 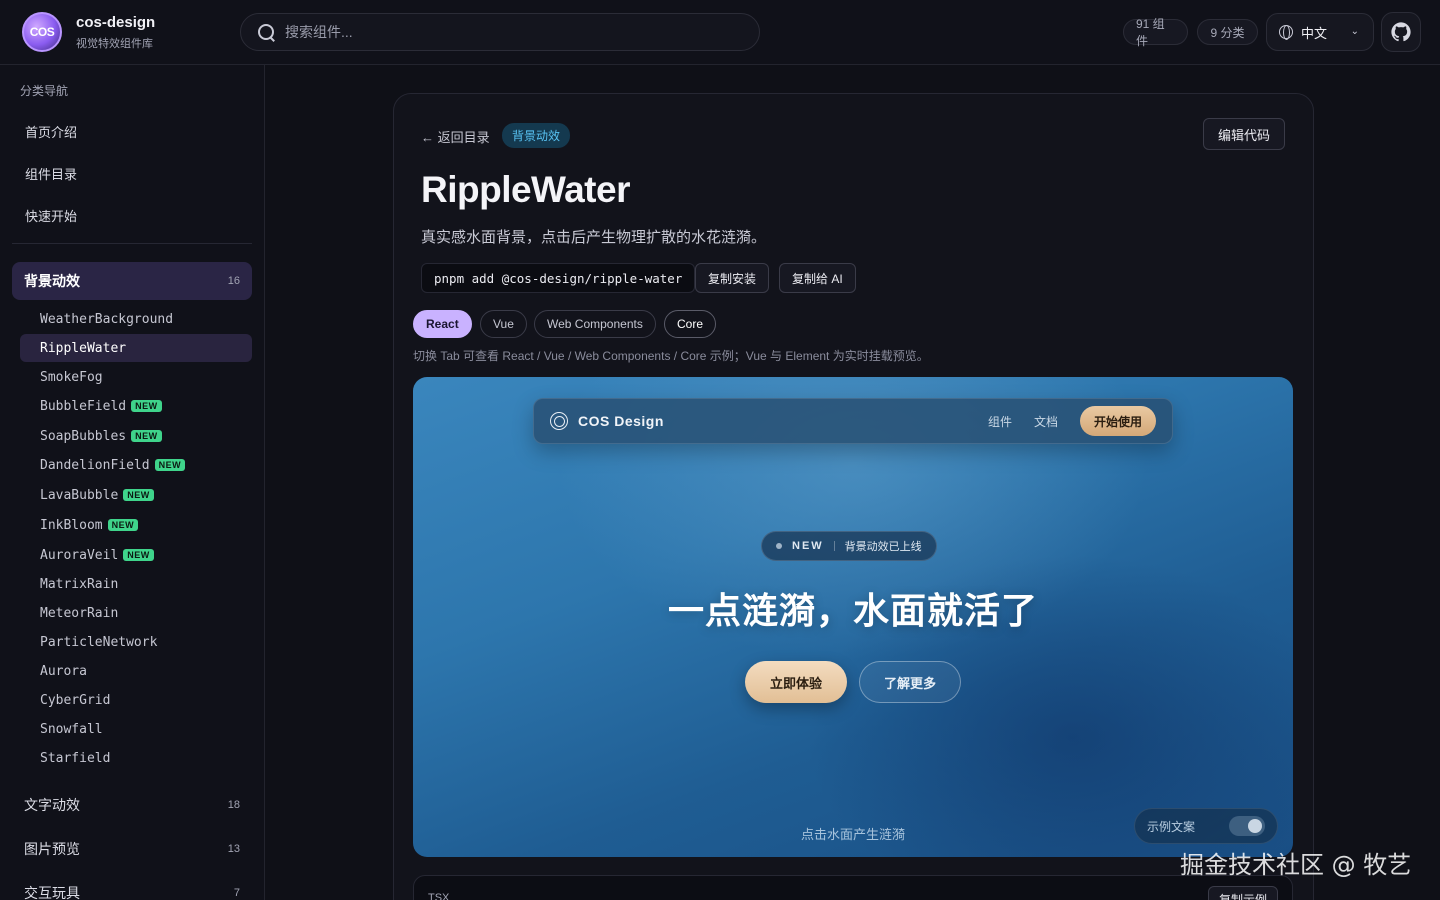 I want to click on item-label: Snowfall, so click(x=71, y=729).